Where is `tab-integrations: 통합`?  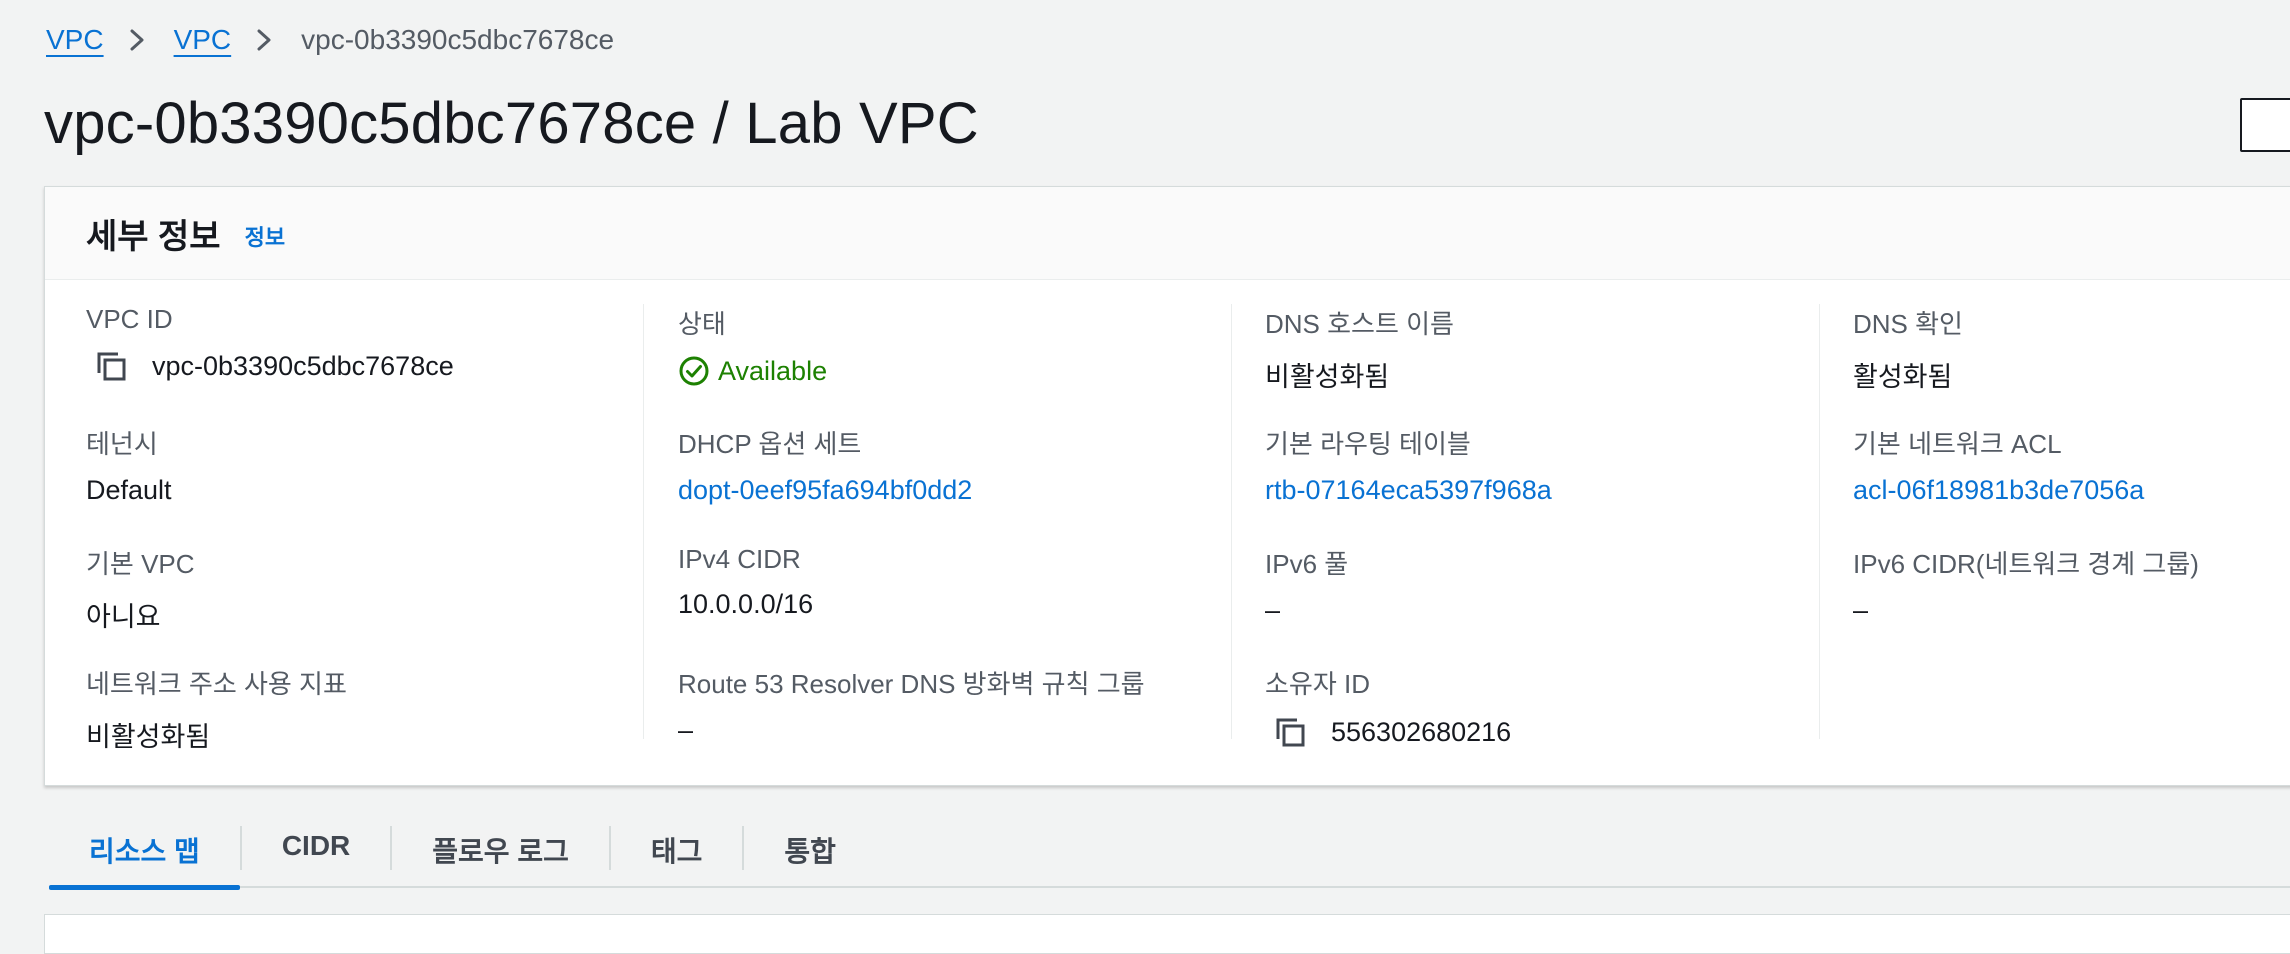 tab-integrations: 통합 is located at coordinates (810, 853).